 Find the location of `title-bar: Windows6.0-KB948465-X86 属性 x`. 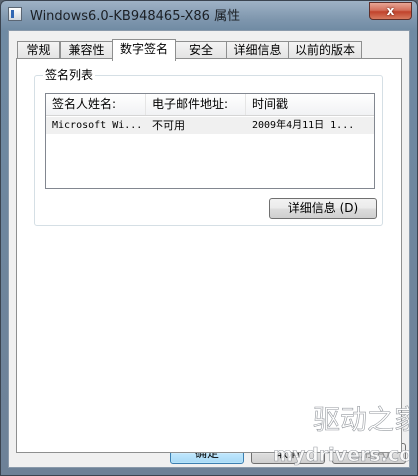

title-bar: Windows6.0-KB948465-X86 属性 x is located at coordinates (209, 15).